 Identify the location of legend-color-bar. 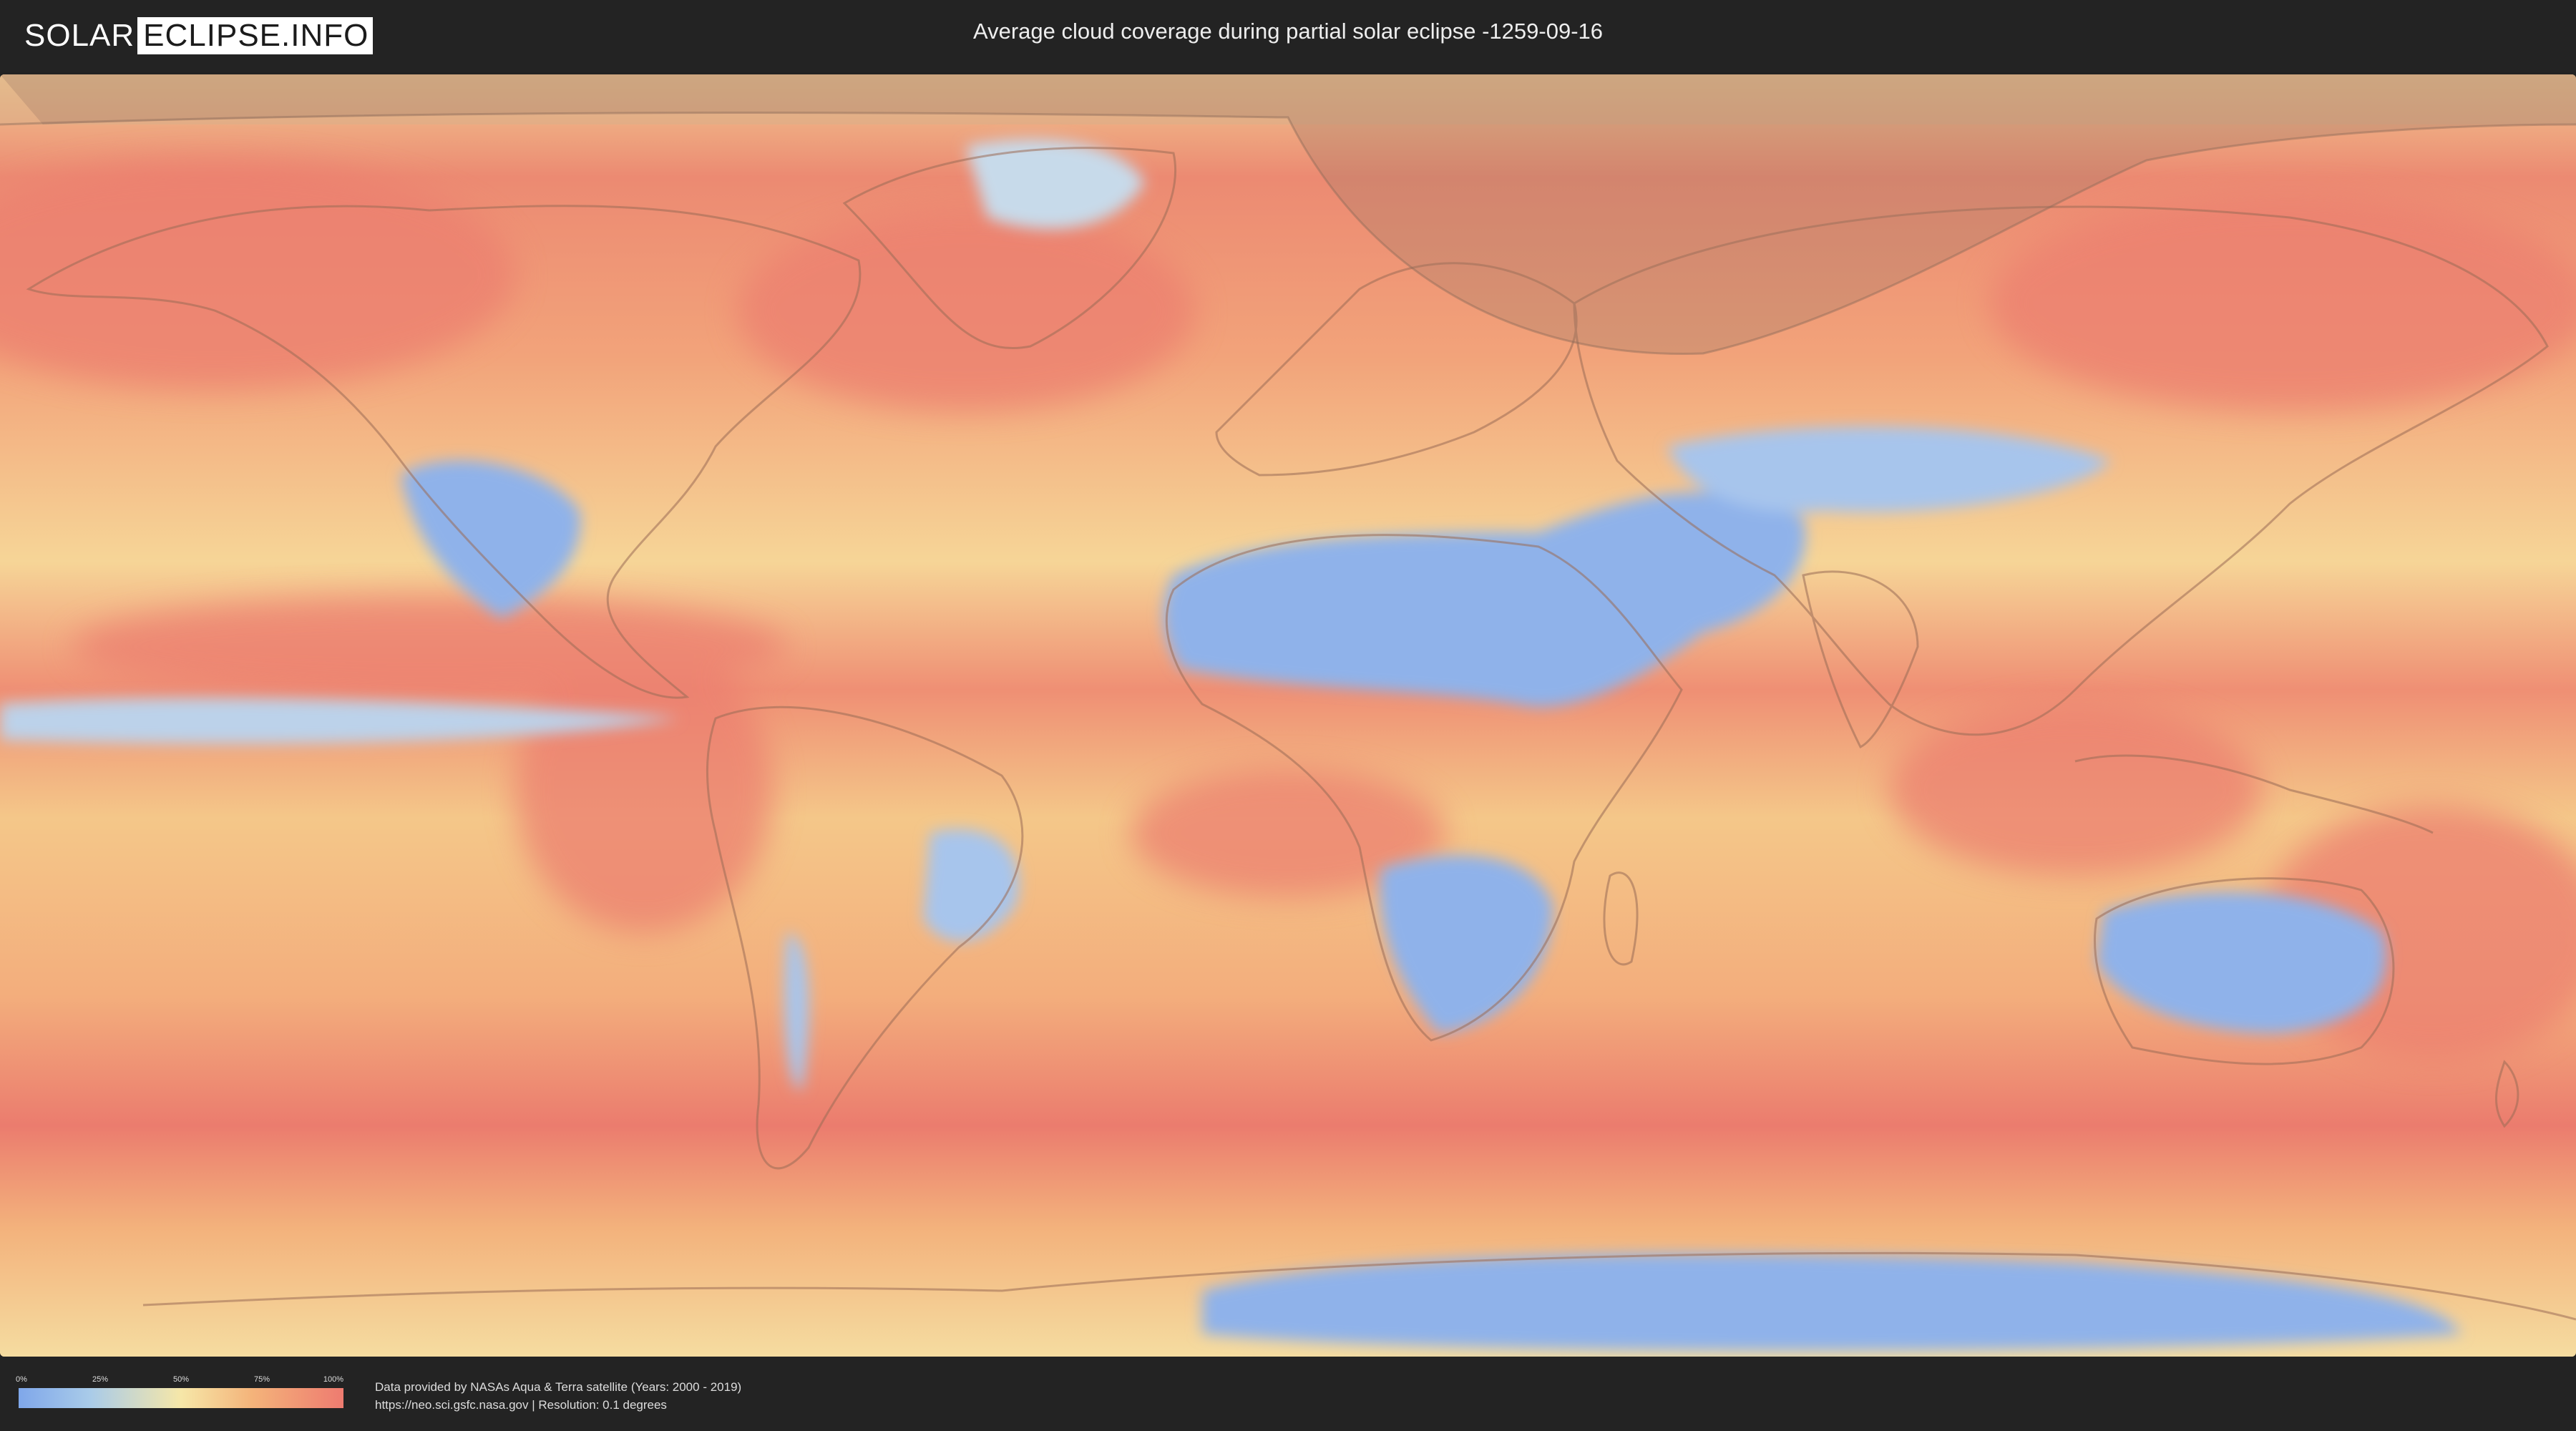
(181, 1398).